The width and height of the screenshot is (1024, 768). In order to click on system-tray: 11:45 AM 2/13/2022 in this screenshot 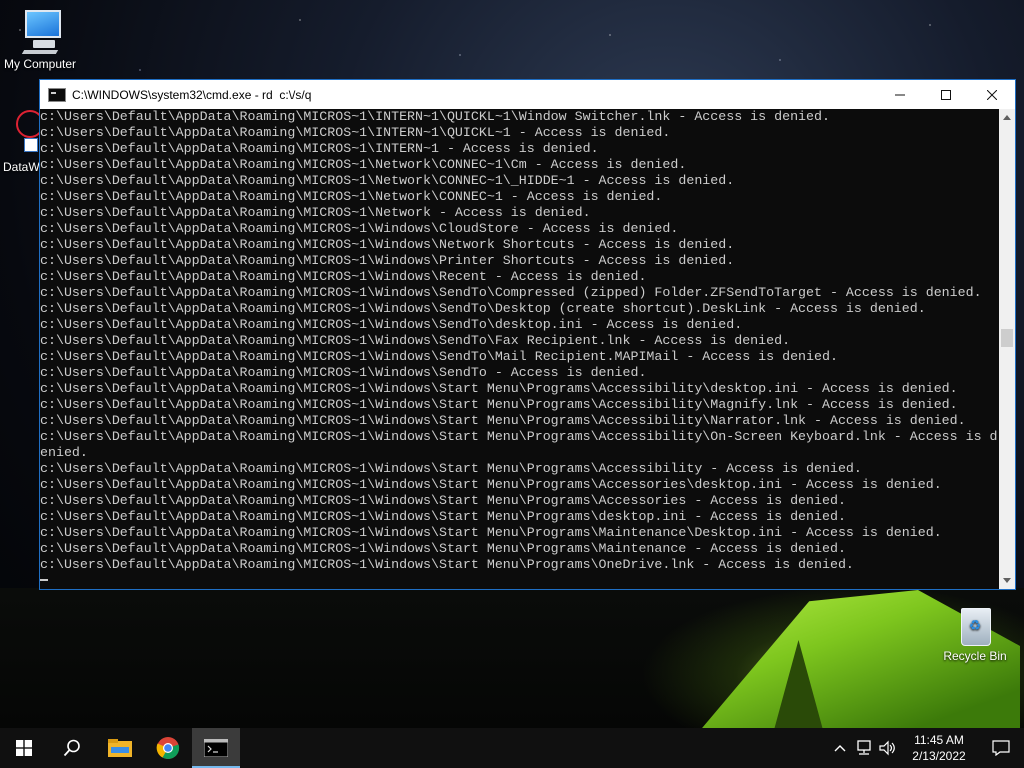, I will do `click(926, 748)`.